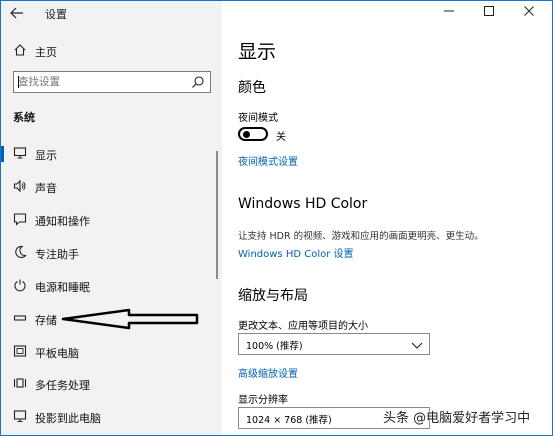 The width and height of the screenshot is (553, 436). Describe the element at coordinates (103, 82) in the screenshot. I see `search-input` at that location.